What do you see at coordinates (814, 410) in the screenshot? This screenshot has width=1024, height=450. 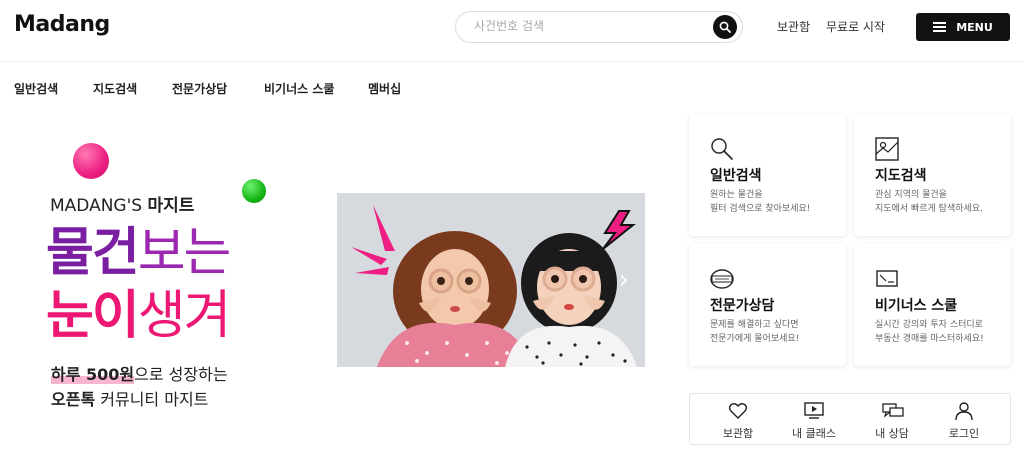 I see `video-screen-icon` at bounding box center [814, 410].